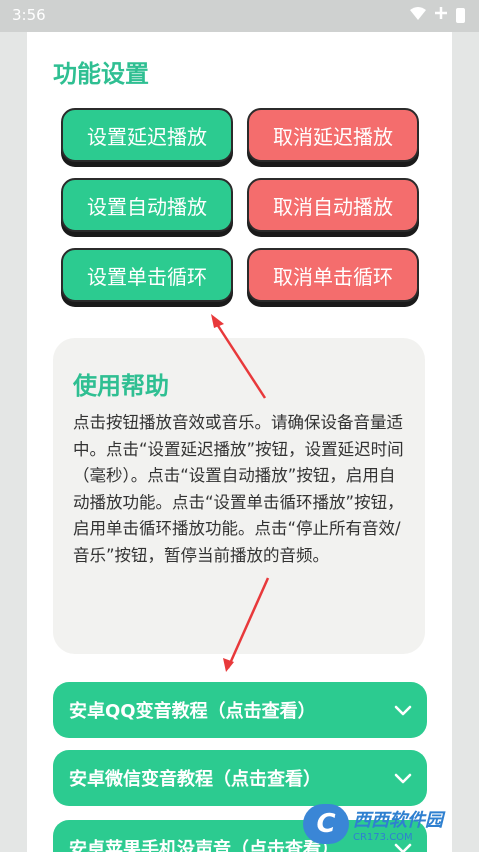 The width and height of the screenshot is (479, 852). I want to click on signal-icon, so click(441, 15).